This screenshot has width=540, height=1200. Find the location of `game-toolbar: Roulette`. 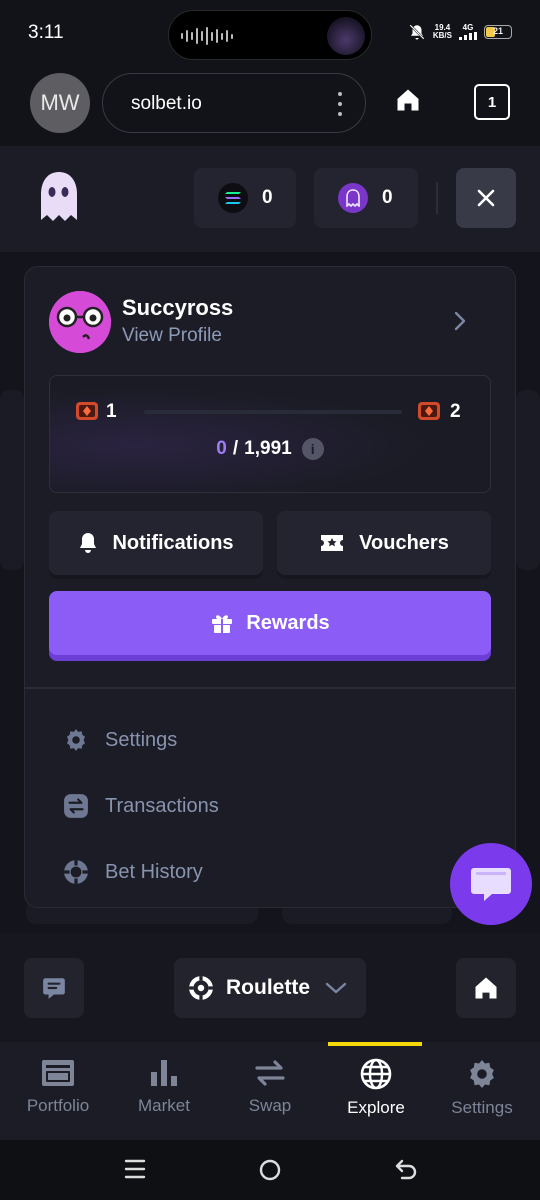

game-toolbar: Roulette is located at coordinates (270, 988).